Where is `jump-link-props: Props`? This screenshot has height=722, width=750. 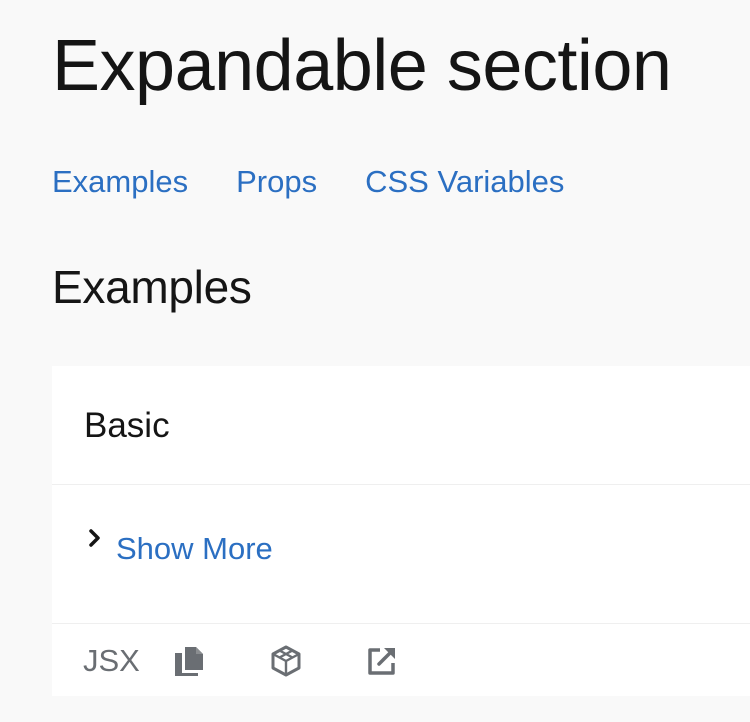 jump-link-props: Props is located at coordinates (276, 182).